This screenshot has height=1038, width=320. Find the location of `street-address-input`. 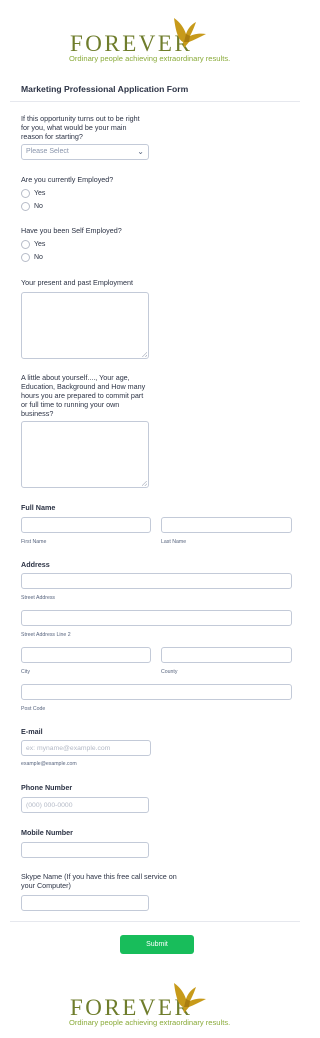

street-address-input is located at coordinates (156, 581).